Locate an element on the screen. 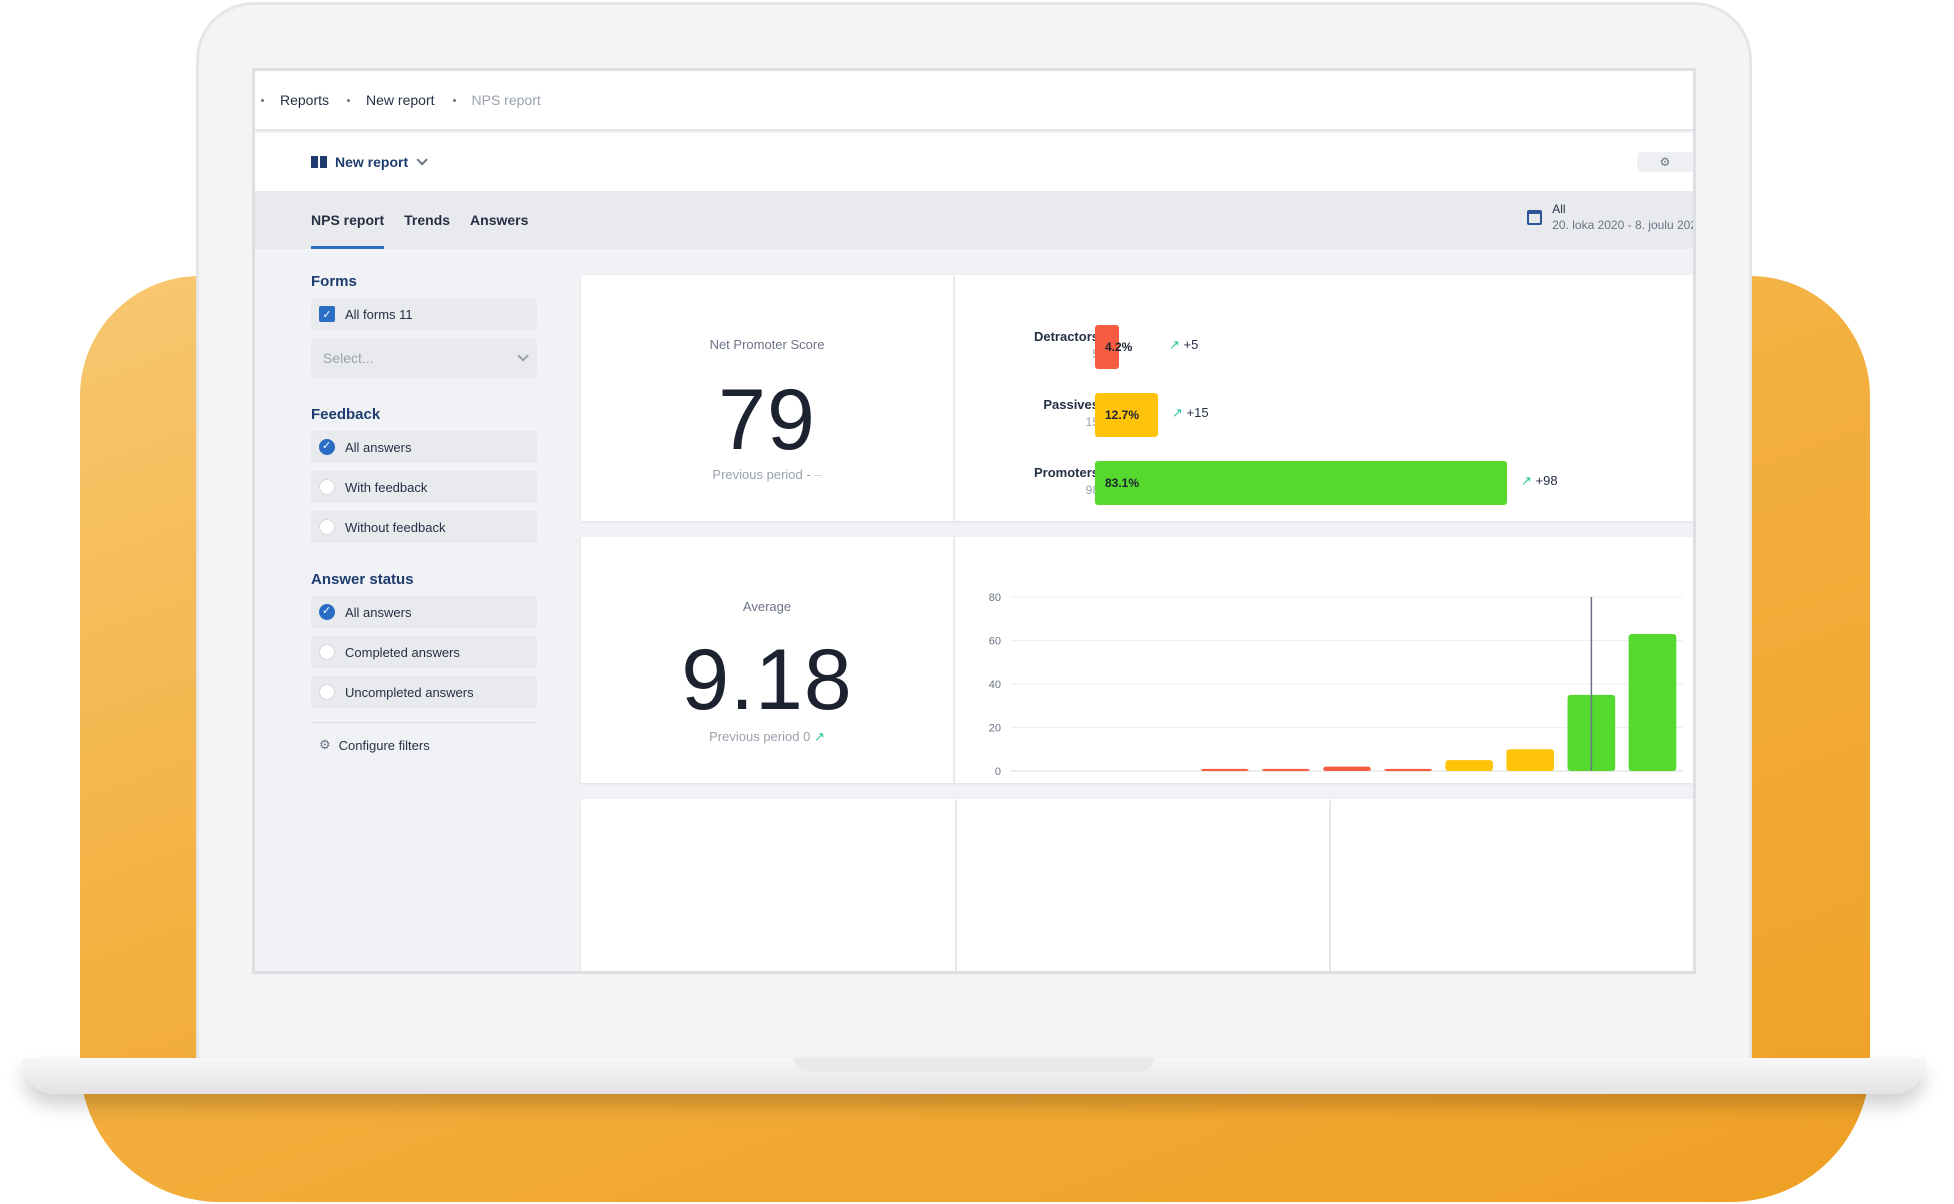 The width and height of the screenshot is (1954, 1204). calendar-icon is located at coordinates (1535, 217).